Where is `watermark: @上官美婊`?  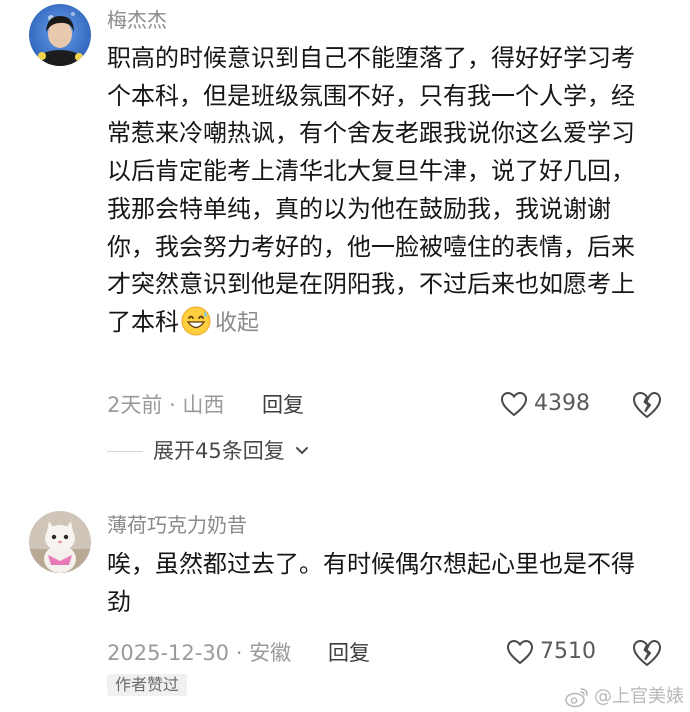 watermark: @上官美婊 is located at coordinates (624, 697).